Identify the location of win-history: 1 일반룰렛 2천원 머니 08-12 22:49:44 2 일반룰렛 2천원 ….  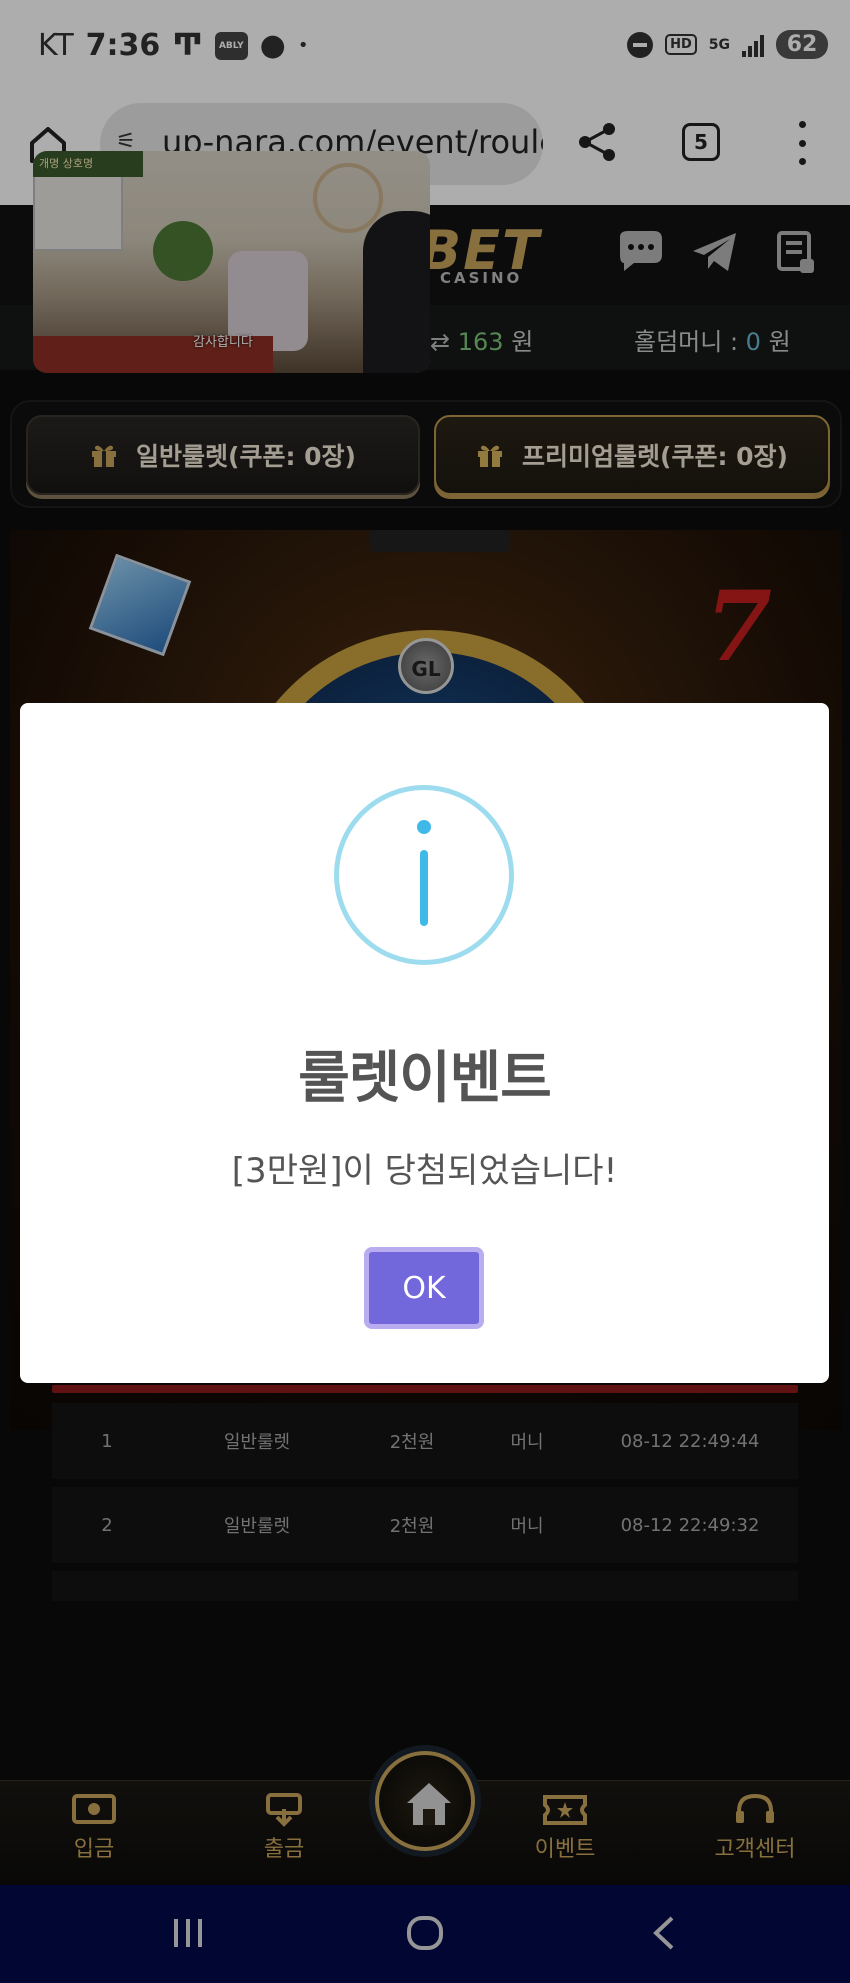
(425, 1497).